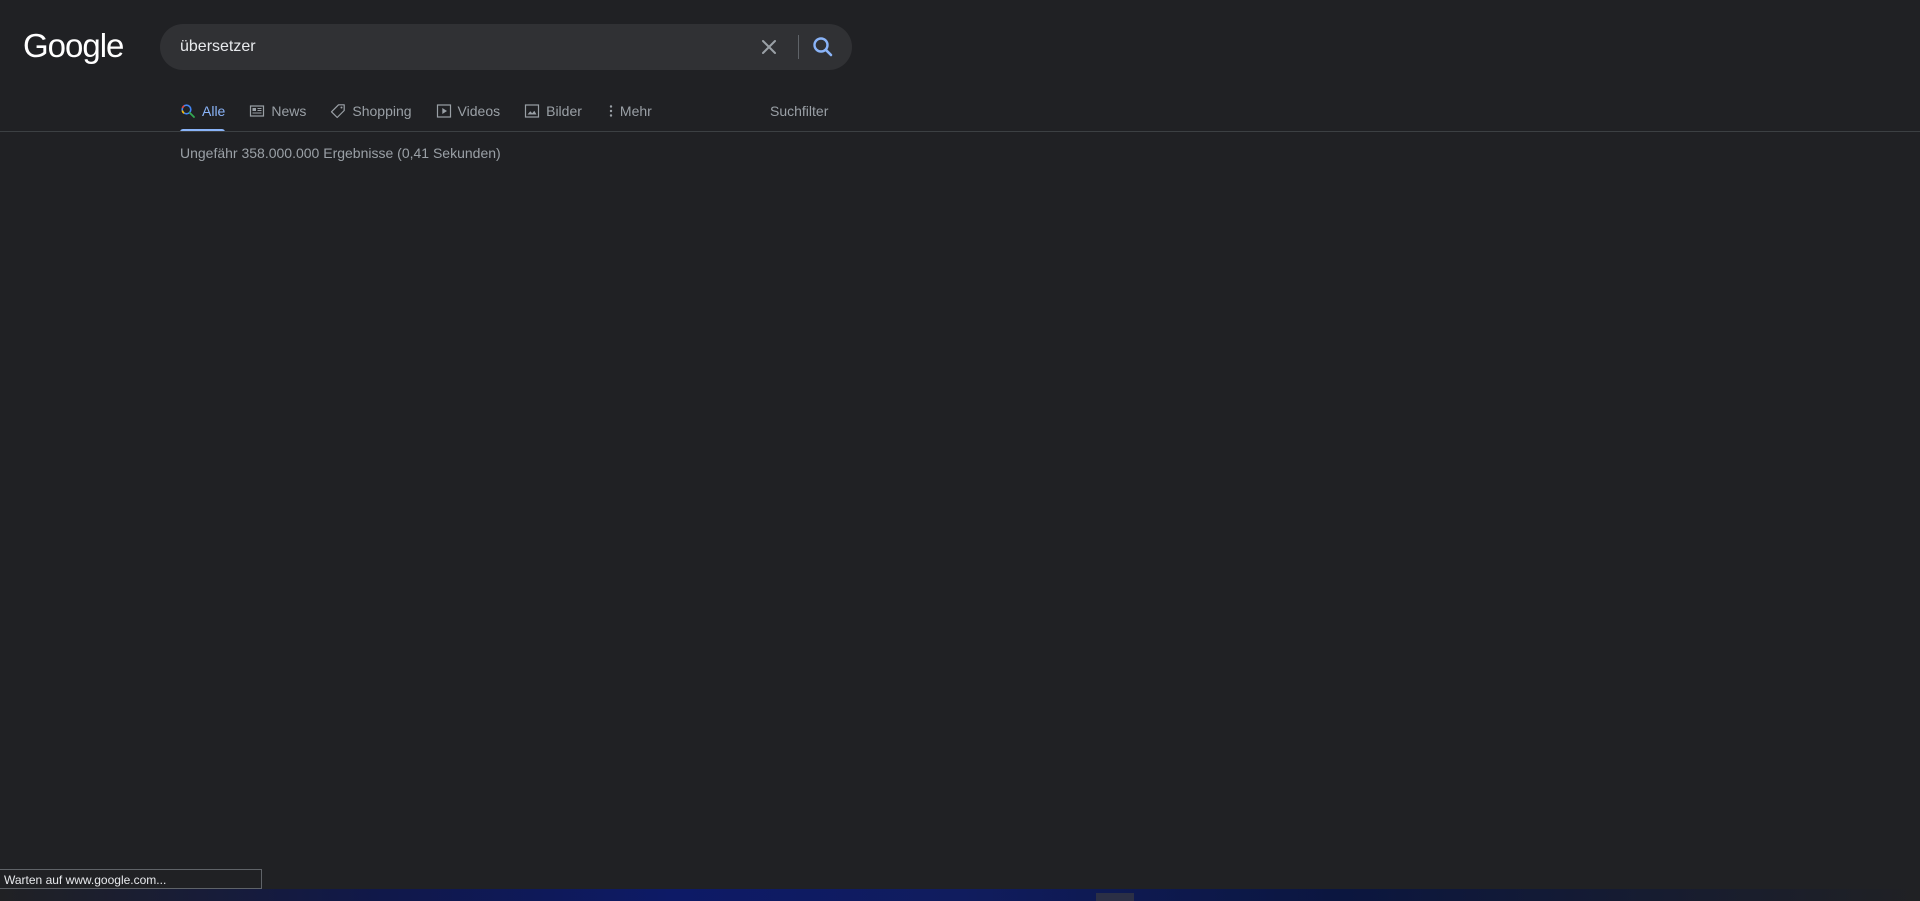 Image resolution: width=1920 pixels, height=901 pixels. Describe the element at coordinates (960, 895) in the screenshot. I see `taskbar` at that location.